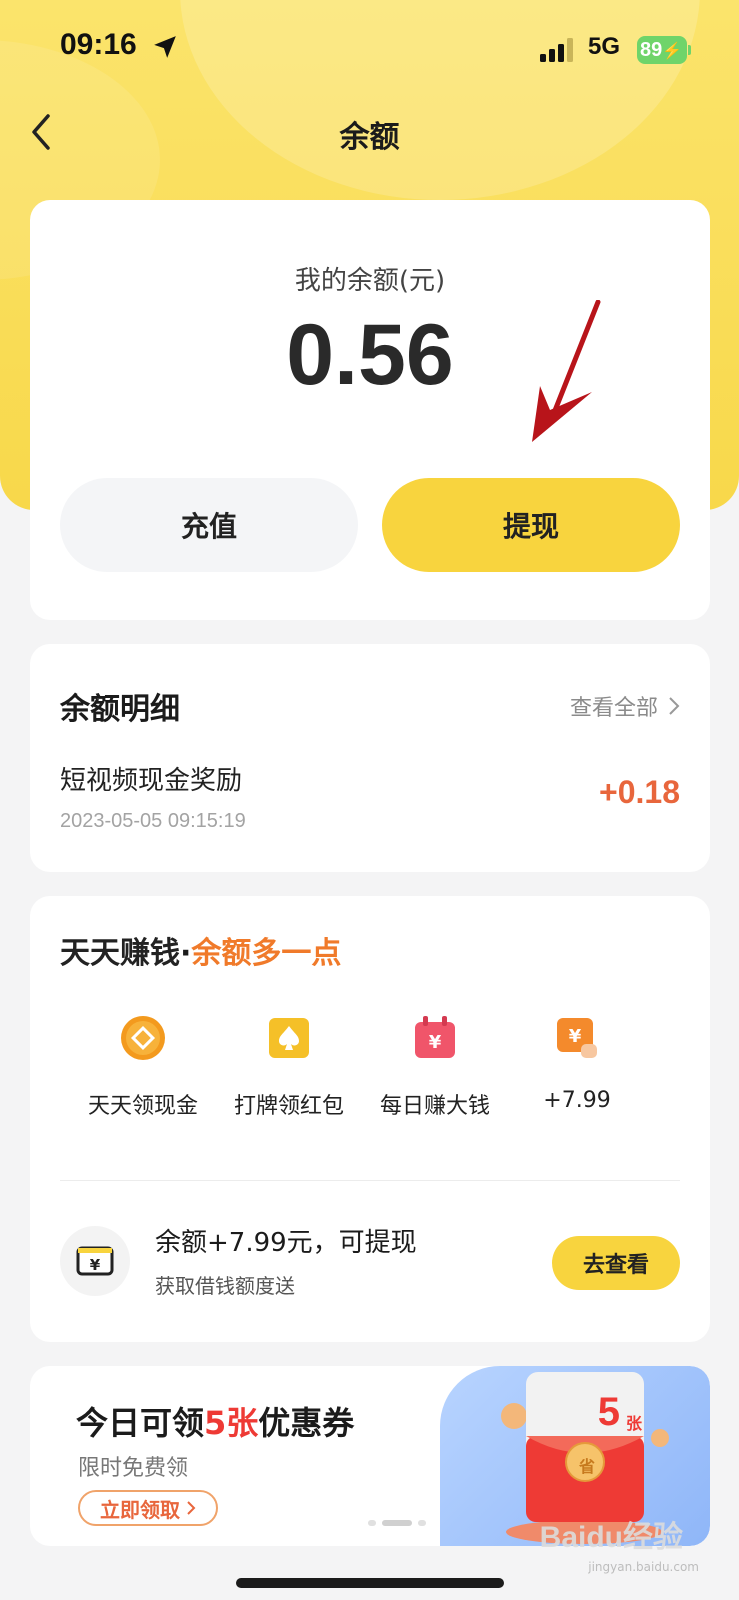 The image size is (739, 1600). I want to click on earn-title: 天天赚钱·余额多一点, so click(200, 950).